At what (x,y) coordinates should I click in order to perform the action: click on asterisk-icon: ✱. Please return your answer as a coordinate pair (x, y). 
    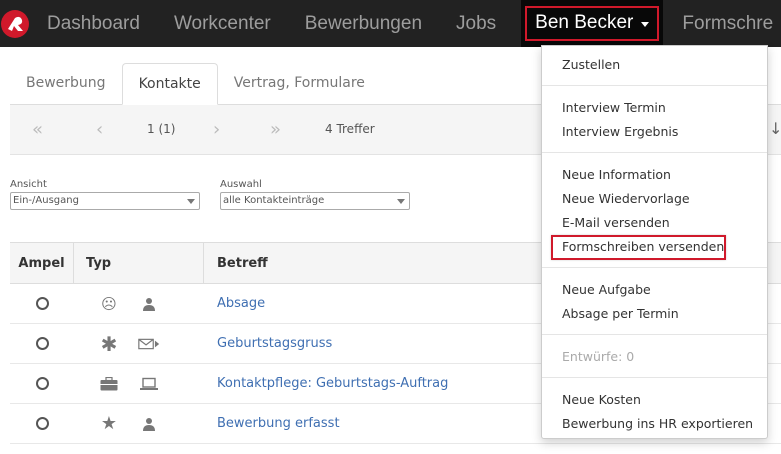
    Looking at the image, I should click on (109, 343).